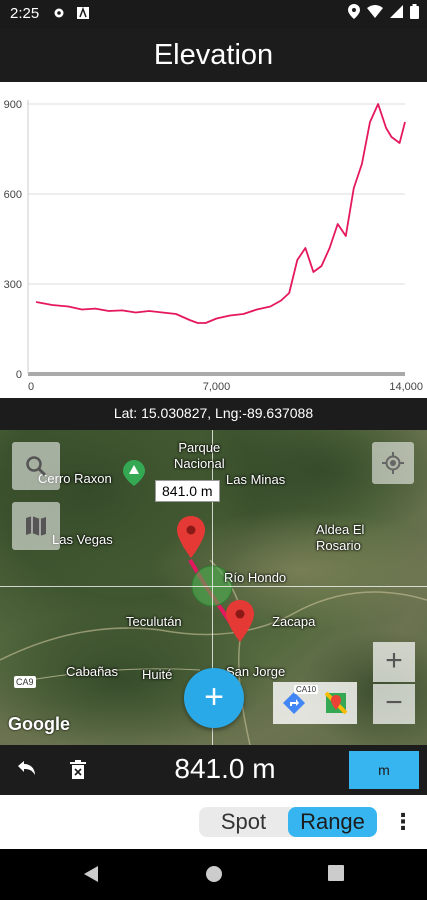 The height and width of the screenshot is (900, 427). I want to click on font-icon, so click(83, 12).